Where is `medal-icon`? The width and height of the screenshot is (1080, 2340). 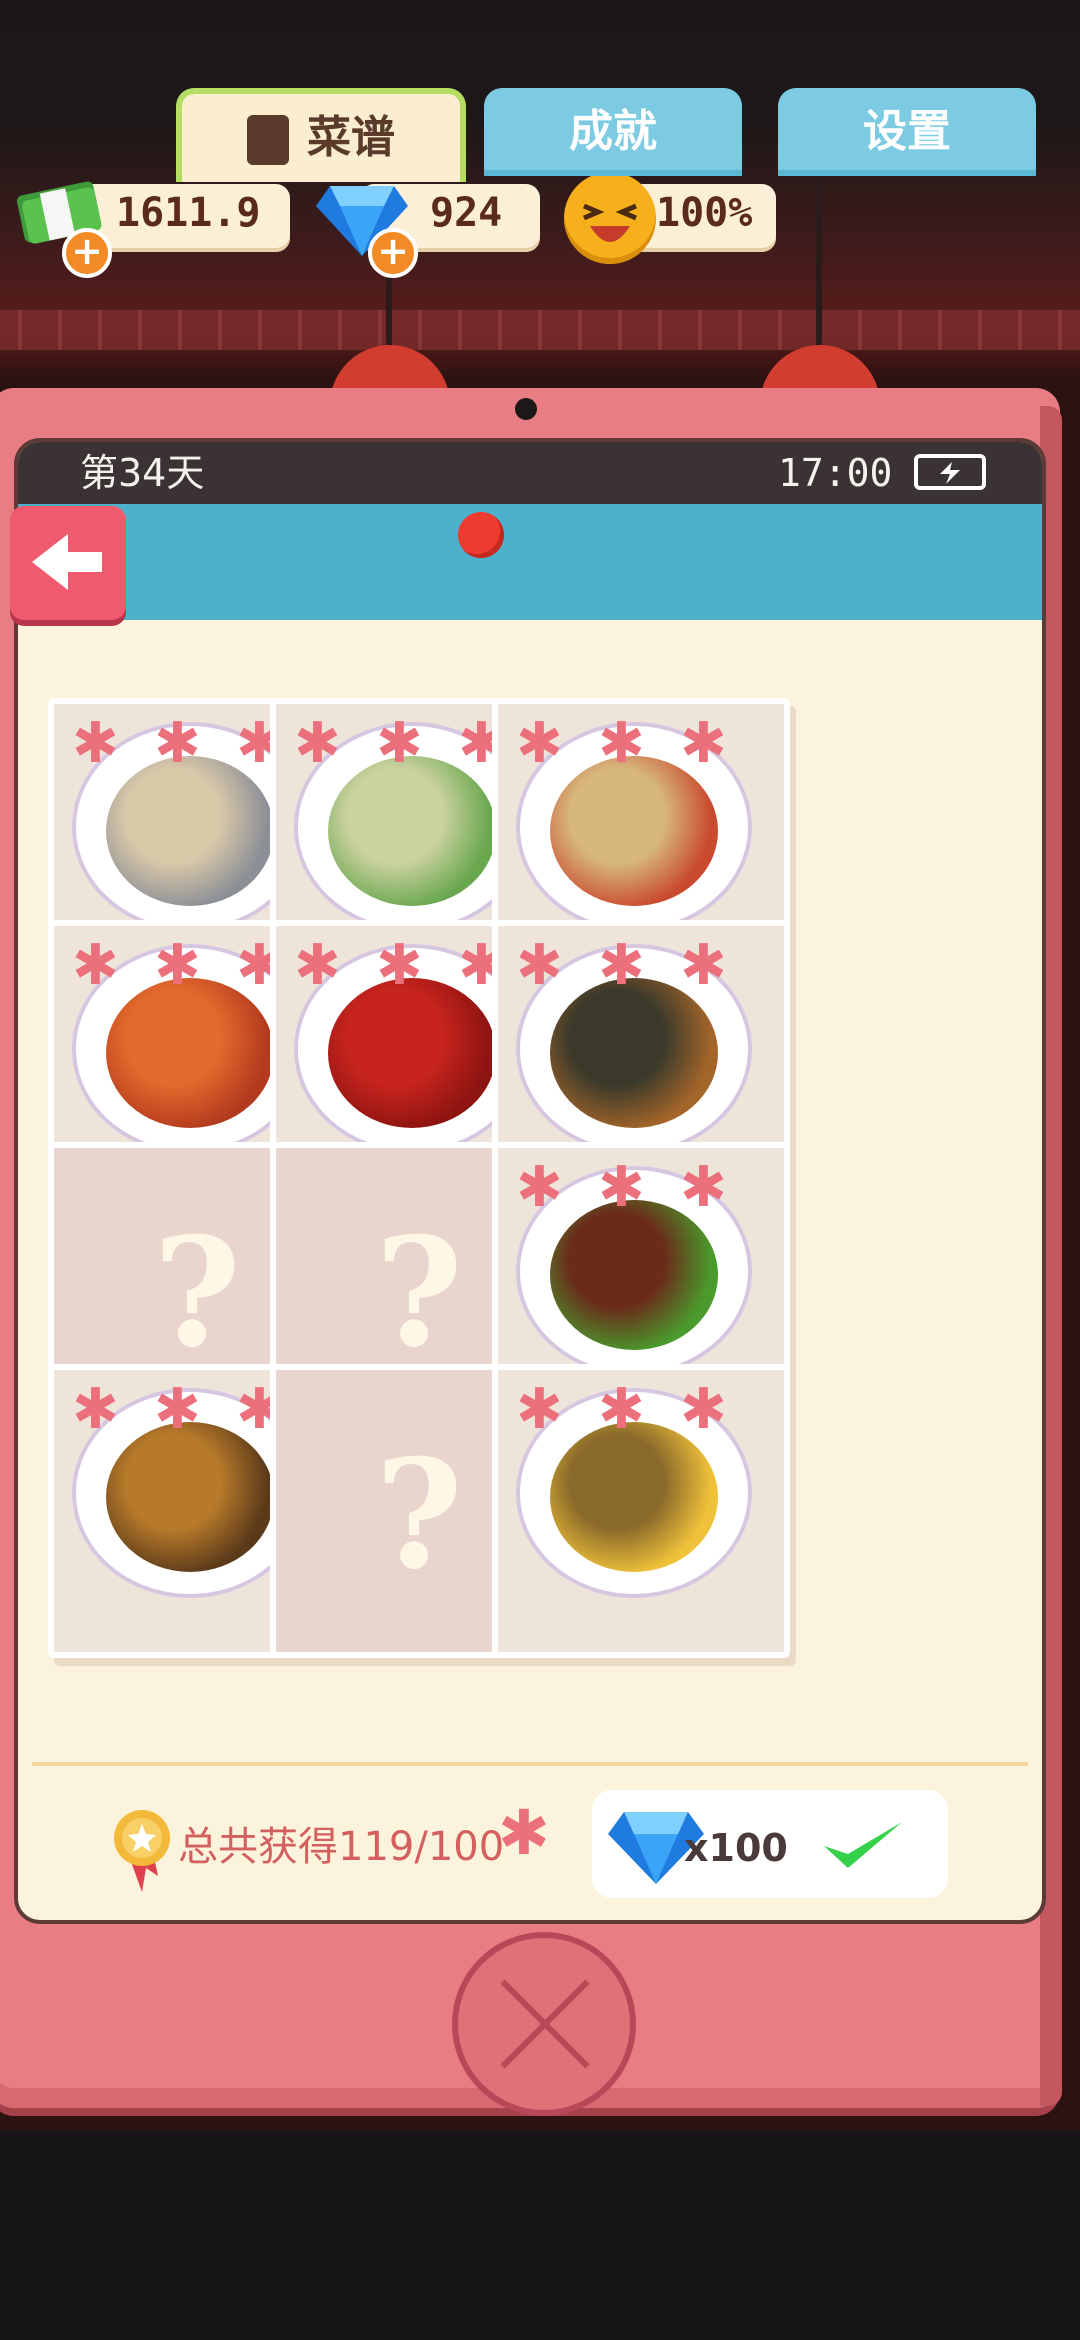
medal-icon is located at coordinates (142, 1850).